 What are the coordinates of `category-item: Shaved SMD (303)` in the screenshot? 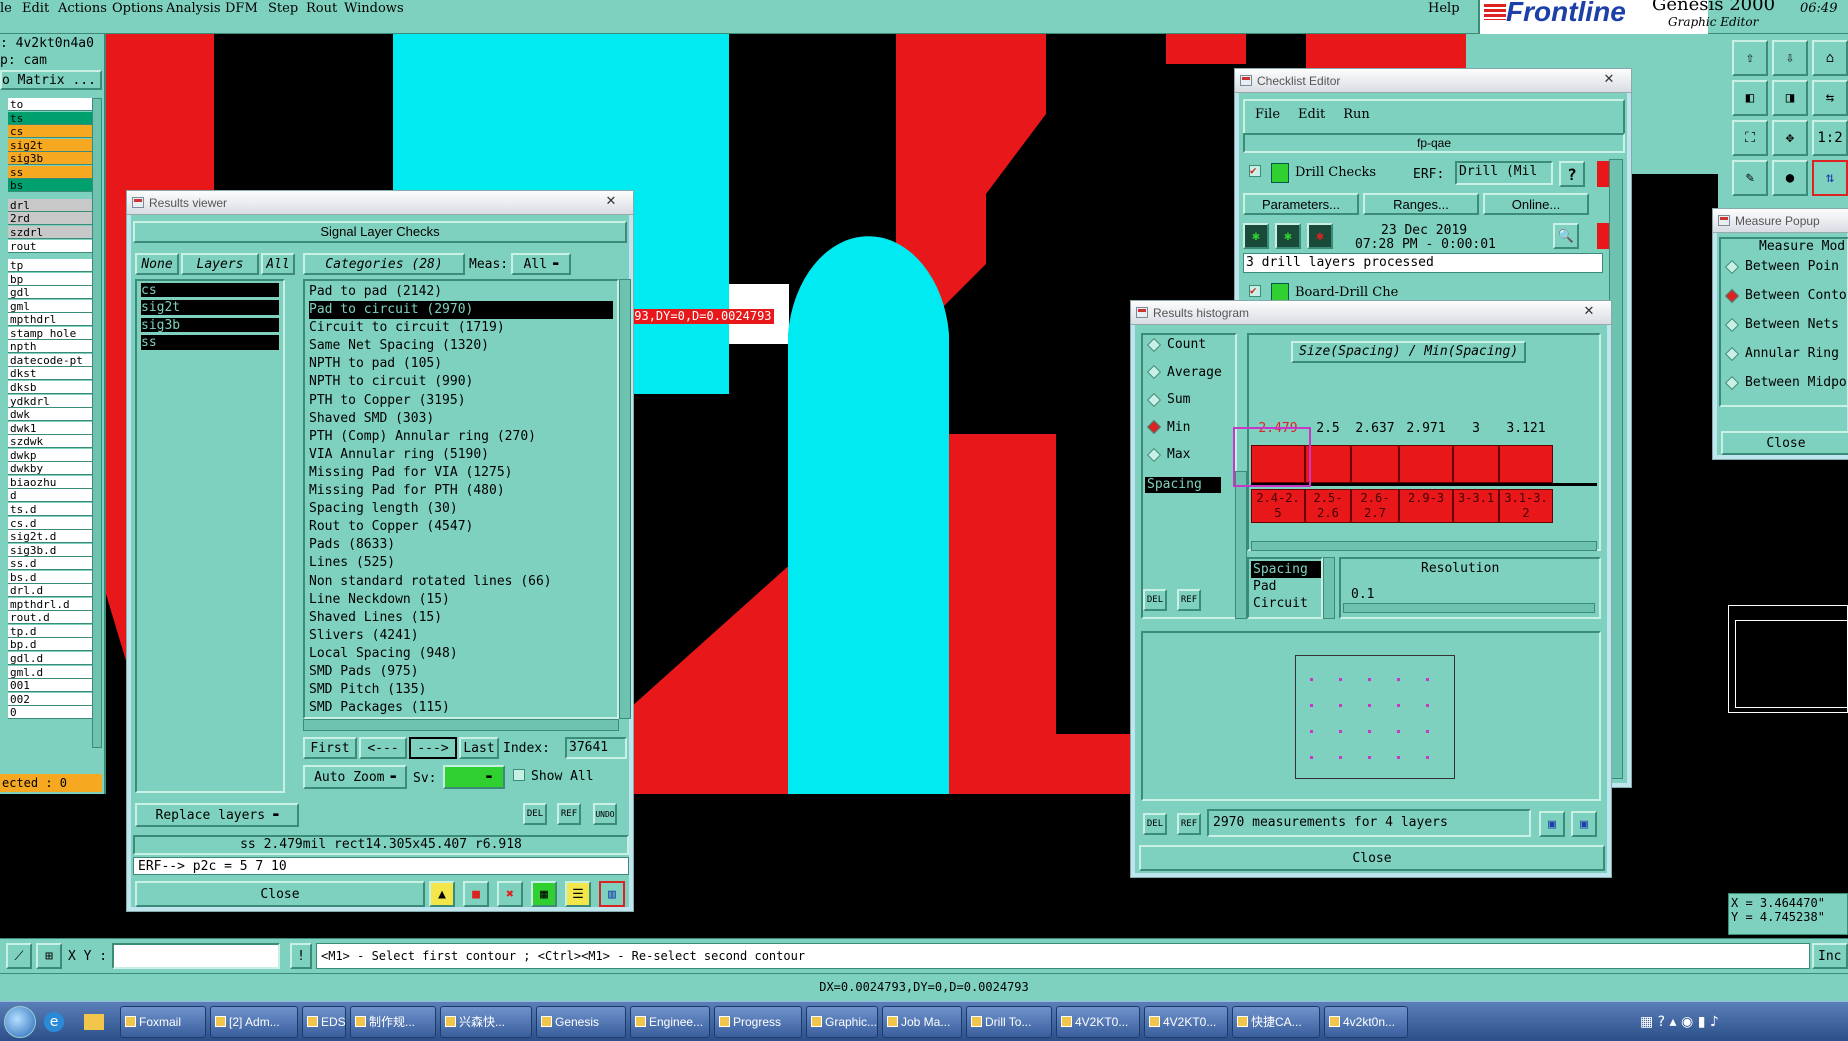 It's located at (461, 419).